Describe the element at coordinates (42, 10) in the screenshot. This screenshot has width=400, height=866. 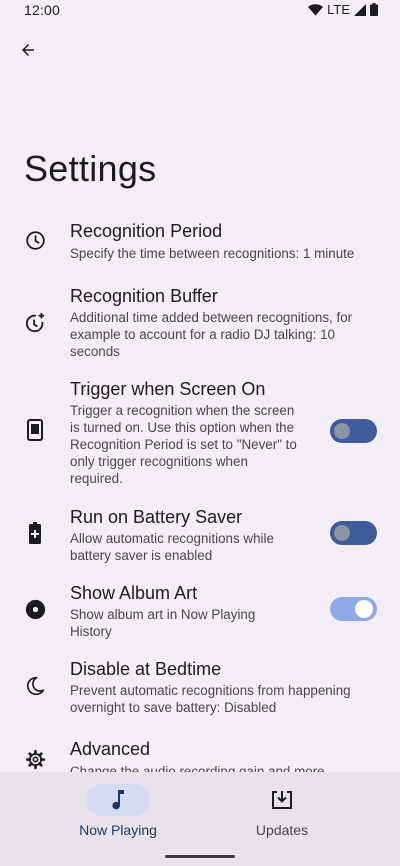
I see `status-time: 12:00` at that location.